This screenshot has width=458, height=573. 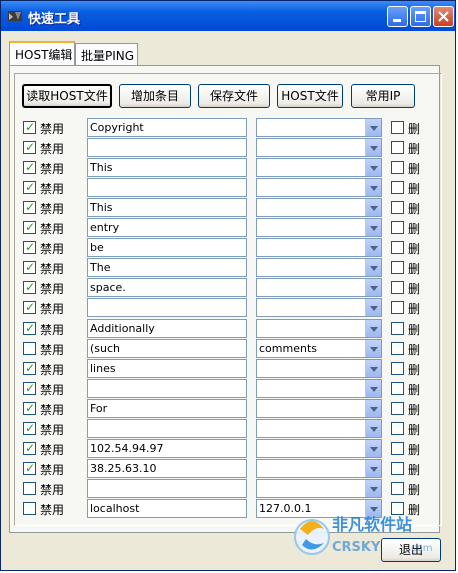 What do you see at coordinates (42, 53) in the screenshot?
I see `tab-host-edit: HOST编辑` at bounding box center [42, 53].